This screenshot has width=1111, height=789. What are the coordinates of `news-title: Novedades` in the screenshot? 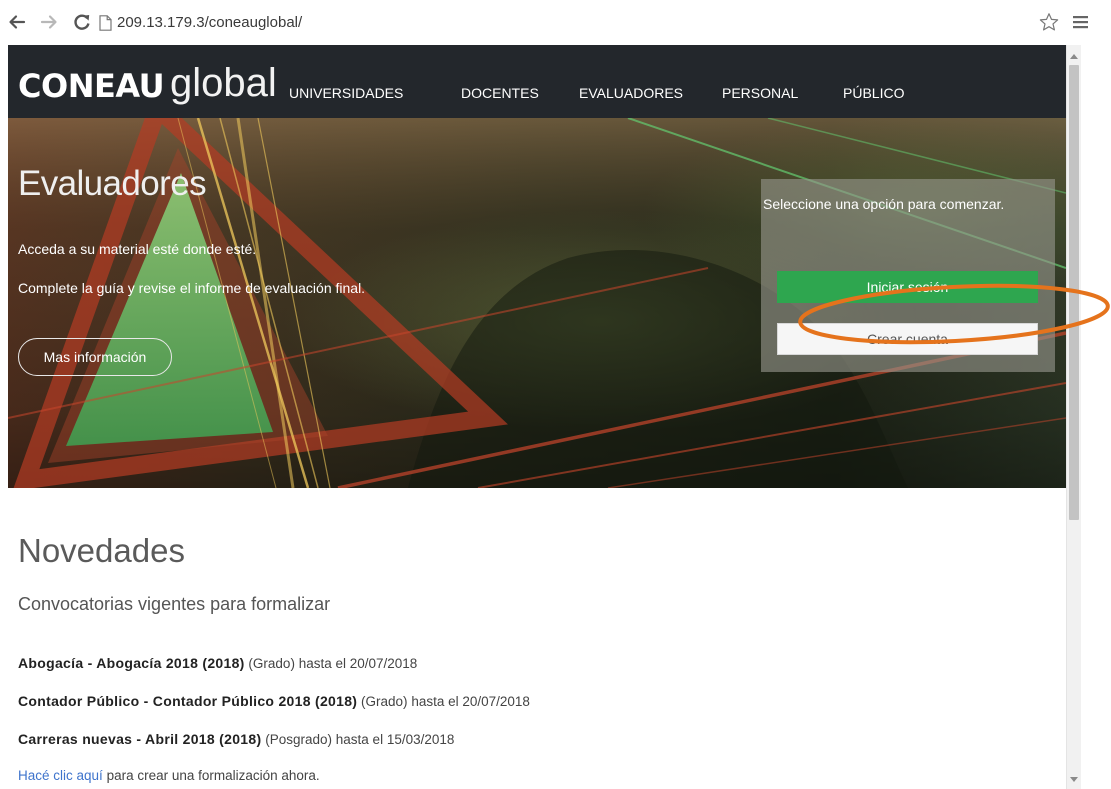 It's located at (101, 550).